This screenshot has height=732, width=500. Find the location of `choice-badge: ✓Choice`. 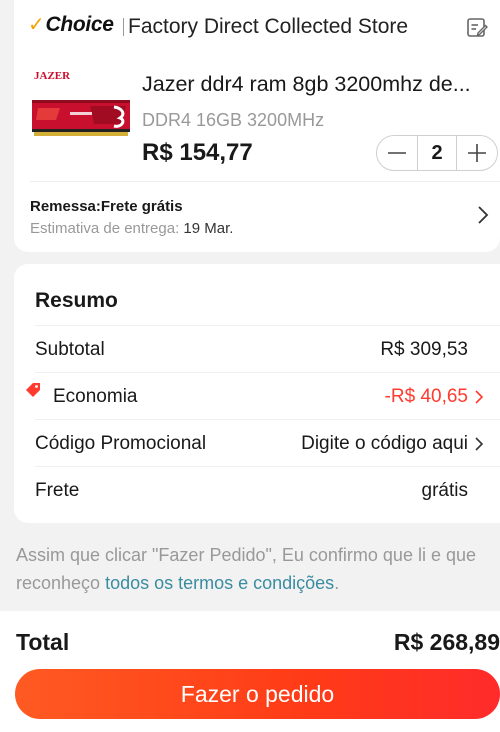

choice-badge: ✓Choice is located at coordinates (71, 24).